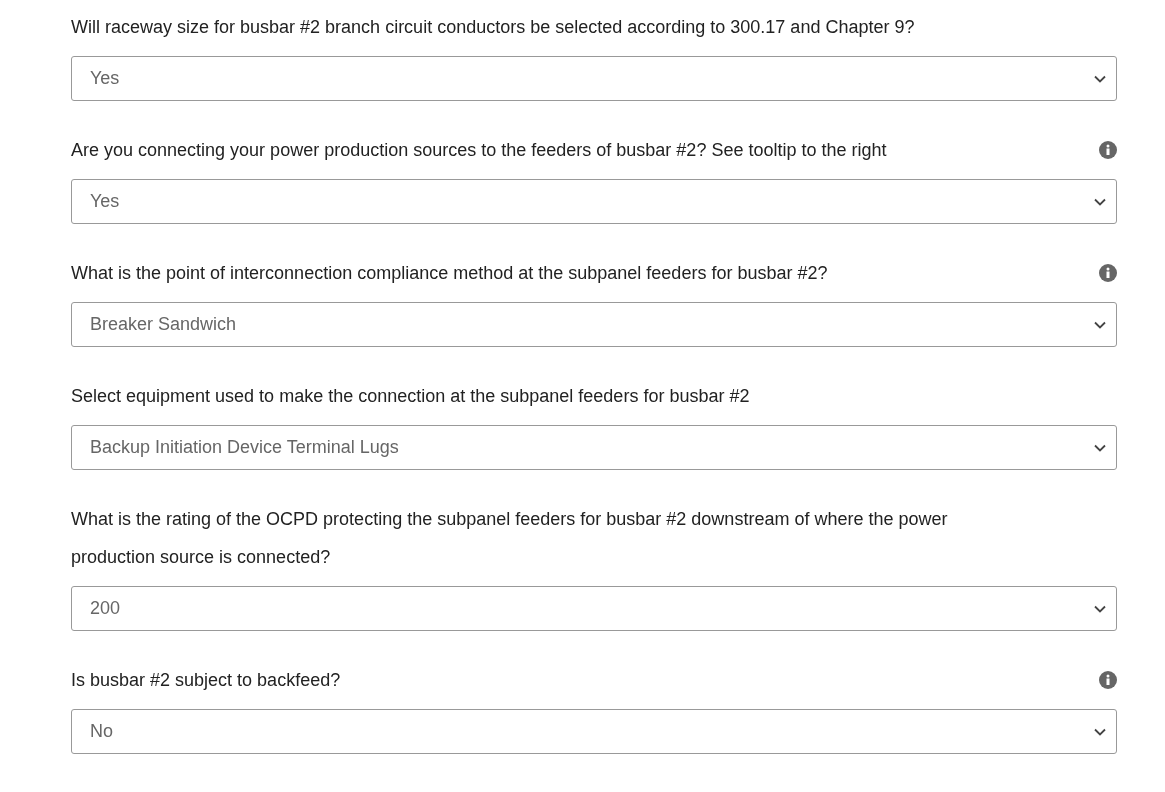 The height and width of the screenshot is (792, 1165). Describe the element at coordinates (206, 680) in the screenshot. I see `question-label: Is busbar #2 subject to backfeed?` at that location.